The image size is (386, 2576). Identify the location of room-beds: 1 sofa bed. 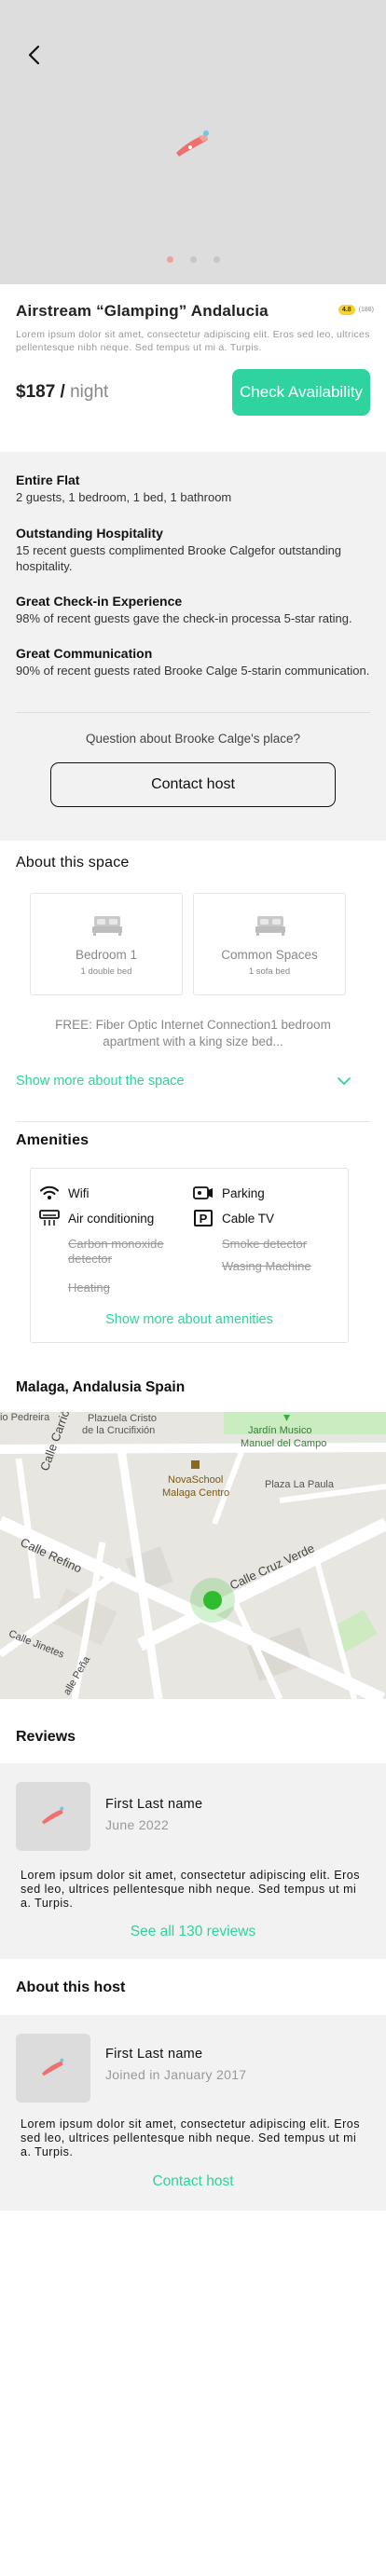
(270, 971).